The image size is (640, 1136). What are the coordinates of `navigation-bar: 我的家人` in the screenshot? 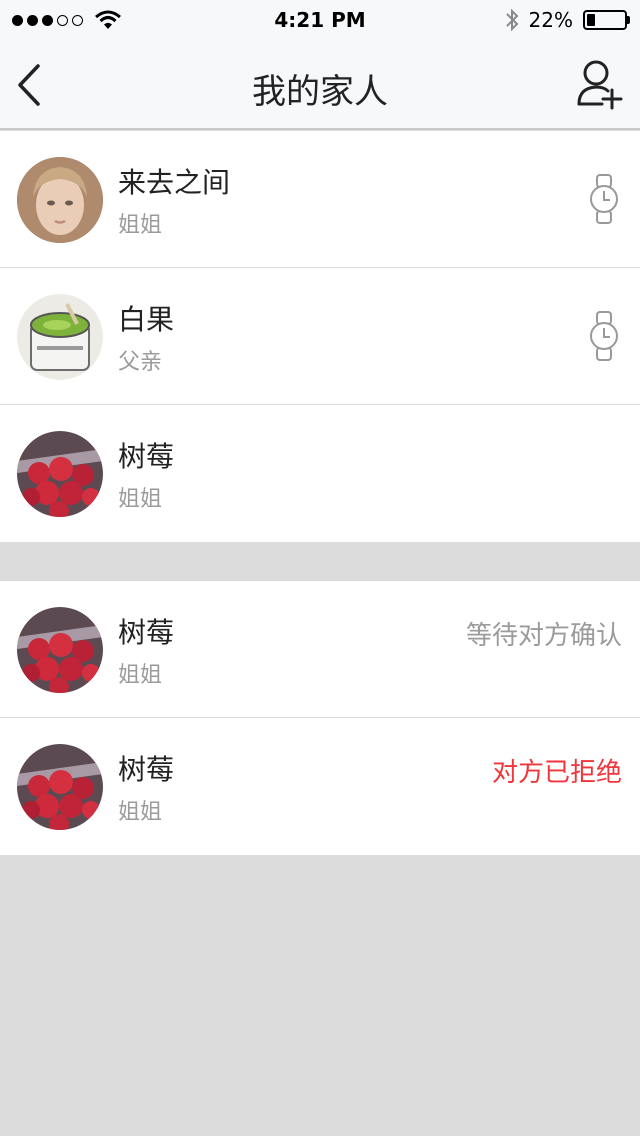 It's located at (320, 85).